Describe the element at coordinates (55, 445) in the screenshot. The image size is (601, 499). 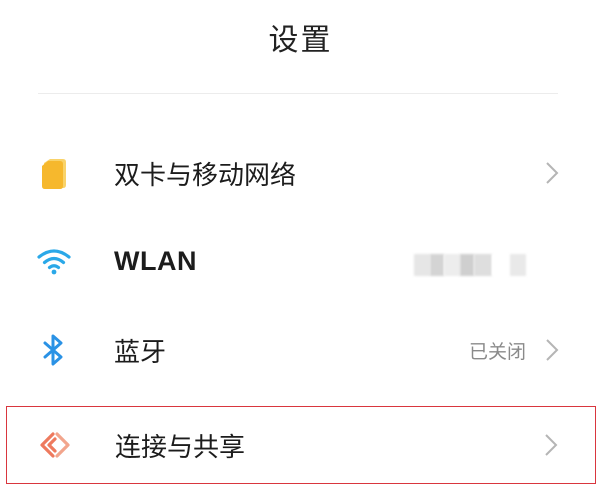
I see `connection-sharing-icon` at that location.